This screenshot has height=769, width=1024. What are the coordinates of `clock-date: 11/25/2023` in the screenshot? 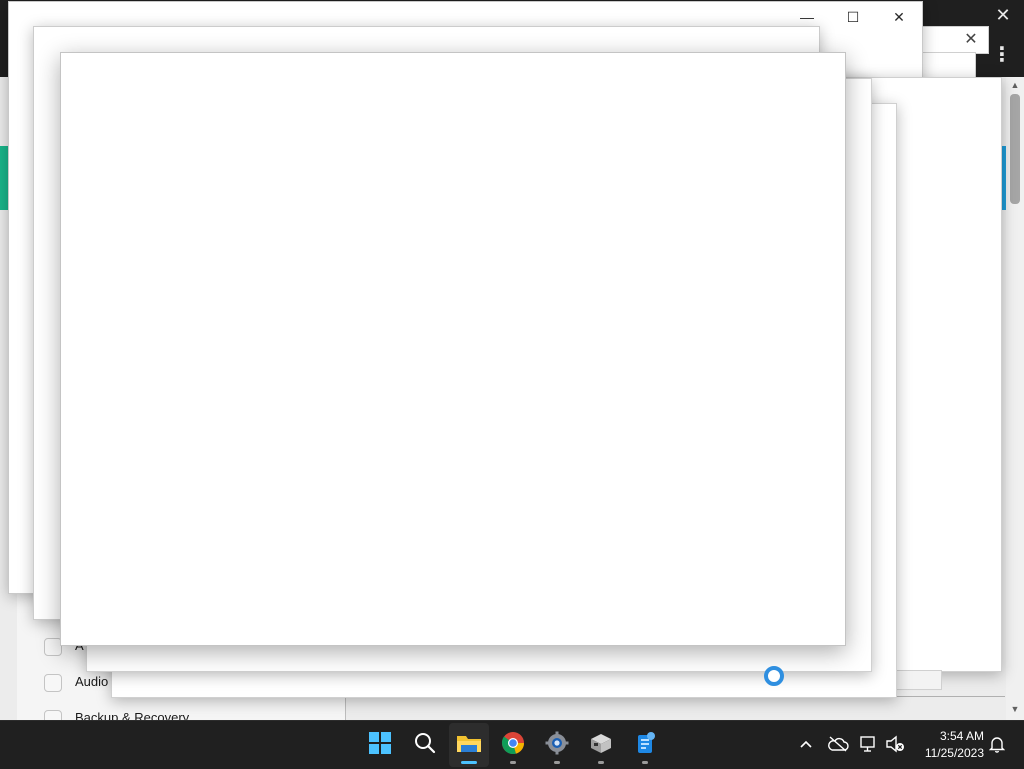 It's located at (954, 753).